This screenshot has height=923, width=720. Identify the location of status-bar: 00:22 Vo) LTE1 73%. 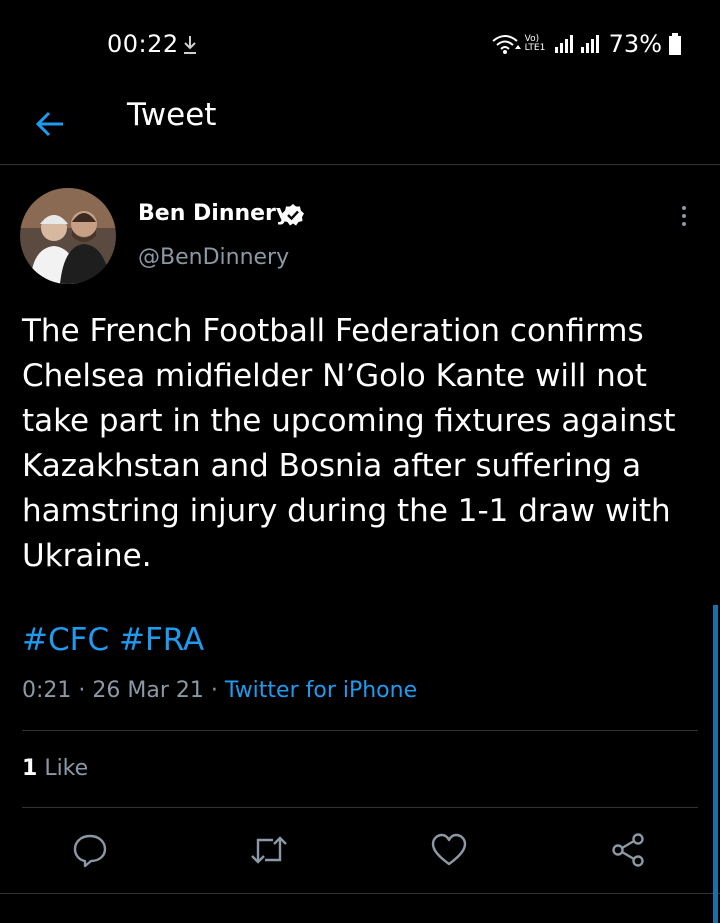
(360, 44).